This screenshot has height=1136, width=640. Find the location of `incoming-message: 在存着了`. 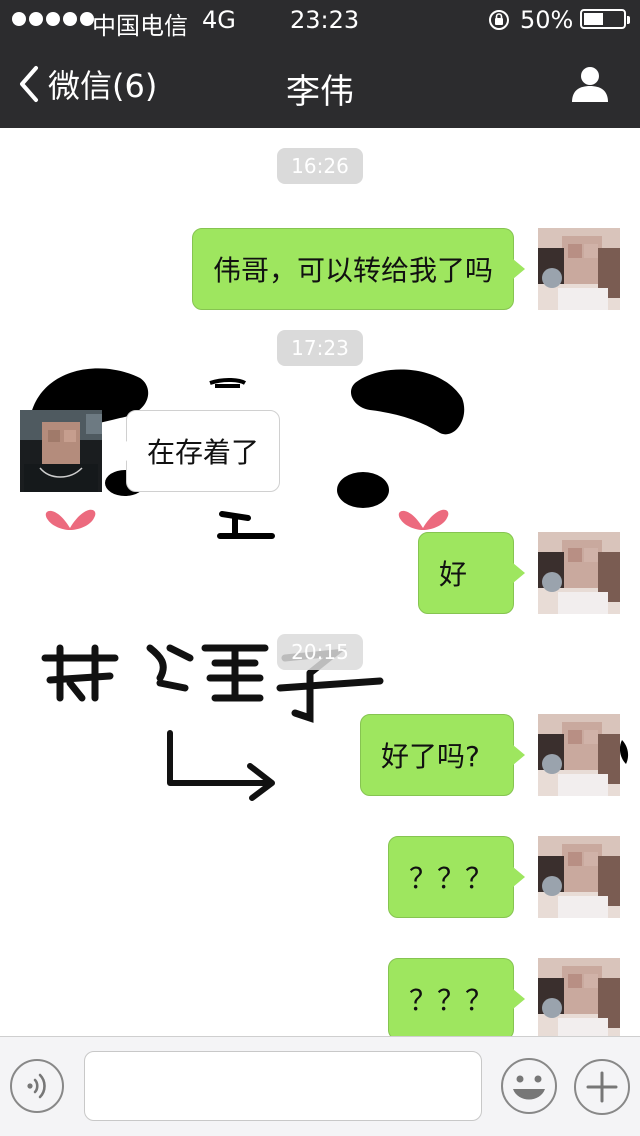

incoming-message: 在存着了 is located at coordinates (197, 451).